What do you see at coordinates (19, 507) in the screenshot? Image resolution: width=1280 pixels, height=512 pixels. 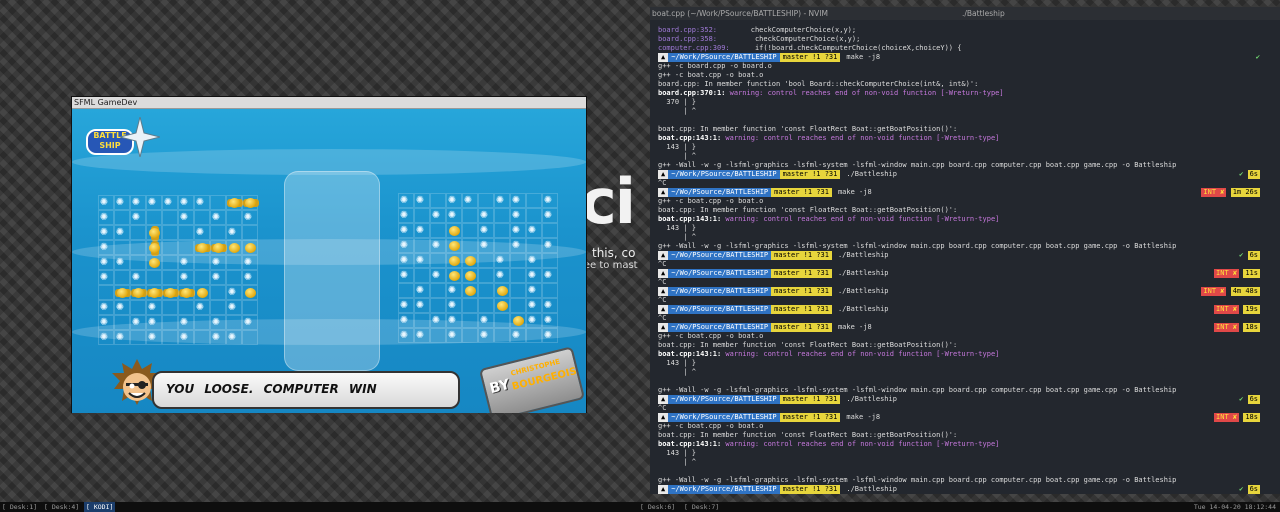 I see `workspace-desk1: [ Desk:1]` at bounding box center [19, 507].